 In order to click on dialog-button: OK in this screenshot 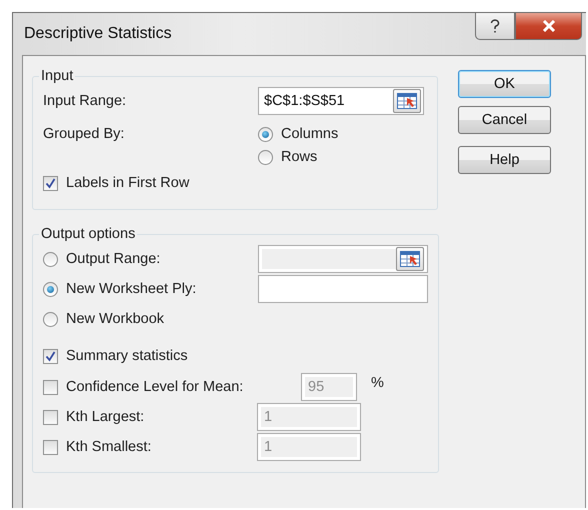, I will do `click(504, 84)`.